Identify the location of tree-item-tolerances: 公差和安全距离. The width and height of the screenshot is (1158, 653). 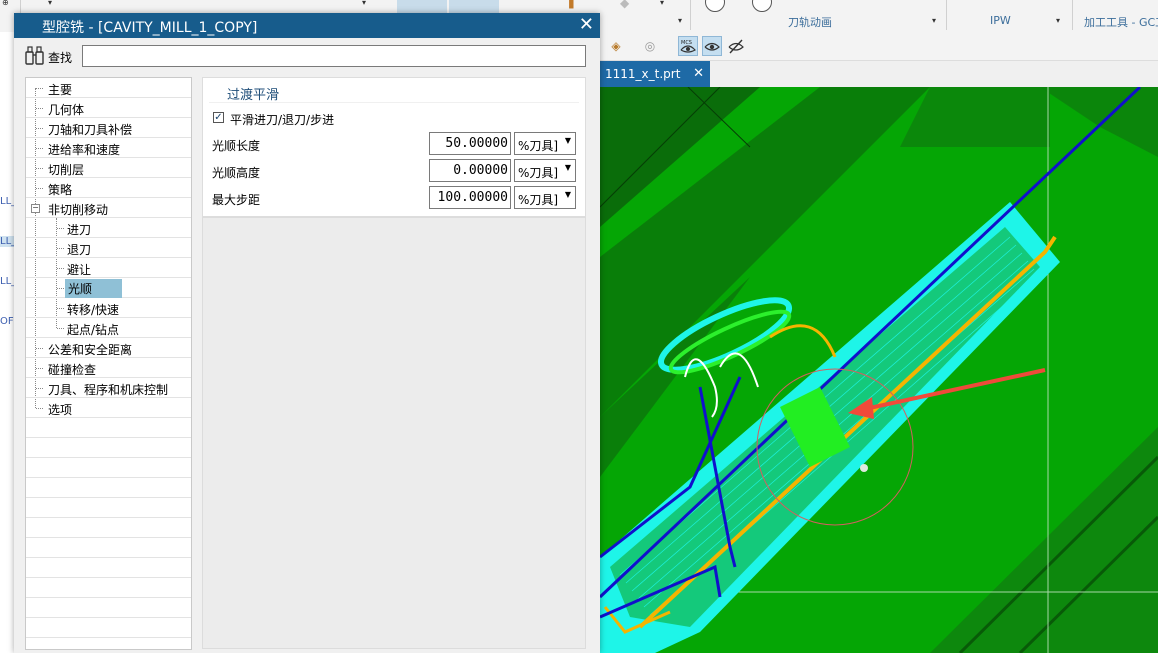
(108, 348).